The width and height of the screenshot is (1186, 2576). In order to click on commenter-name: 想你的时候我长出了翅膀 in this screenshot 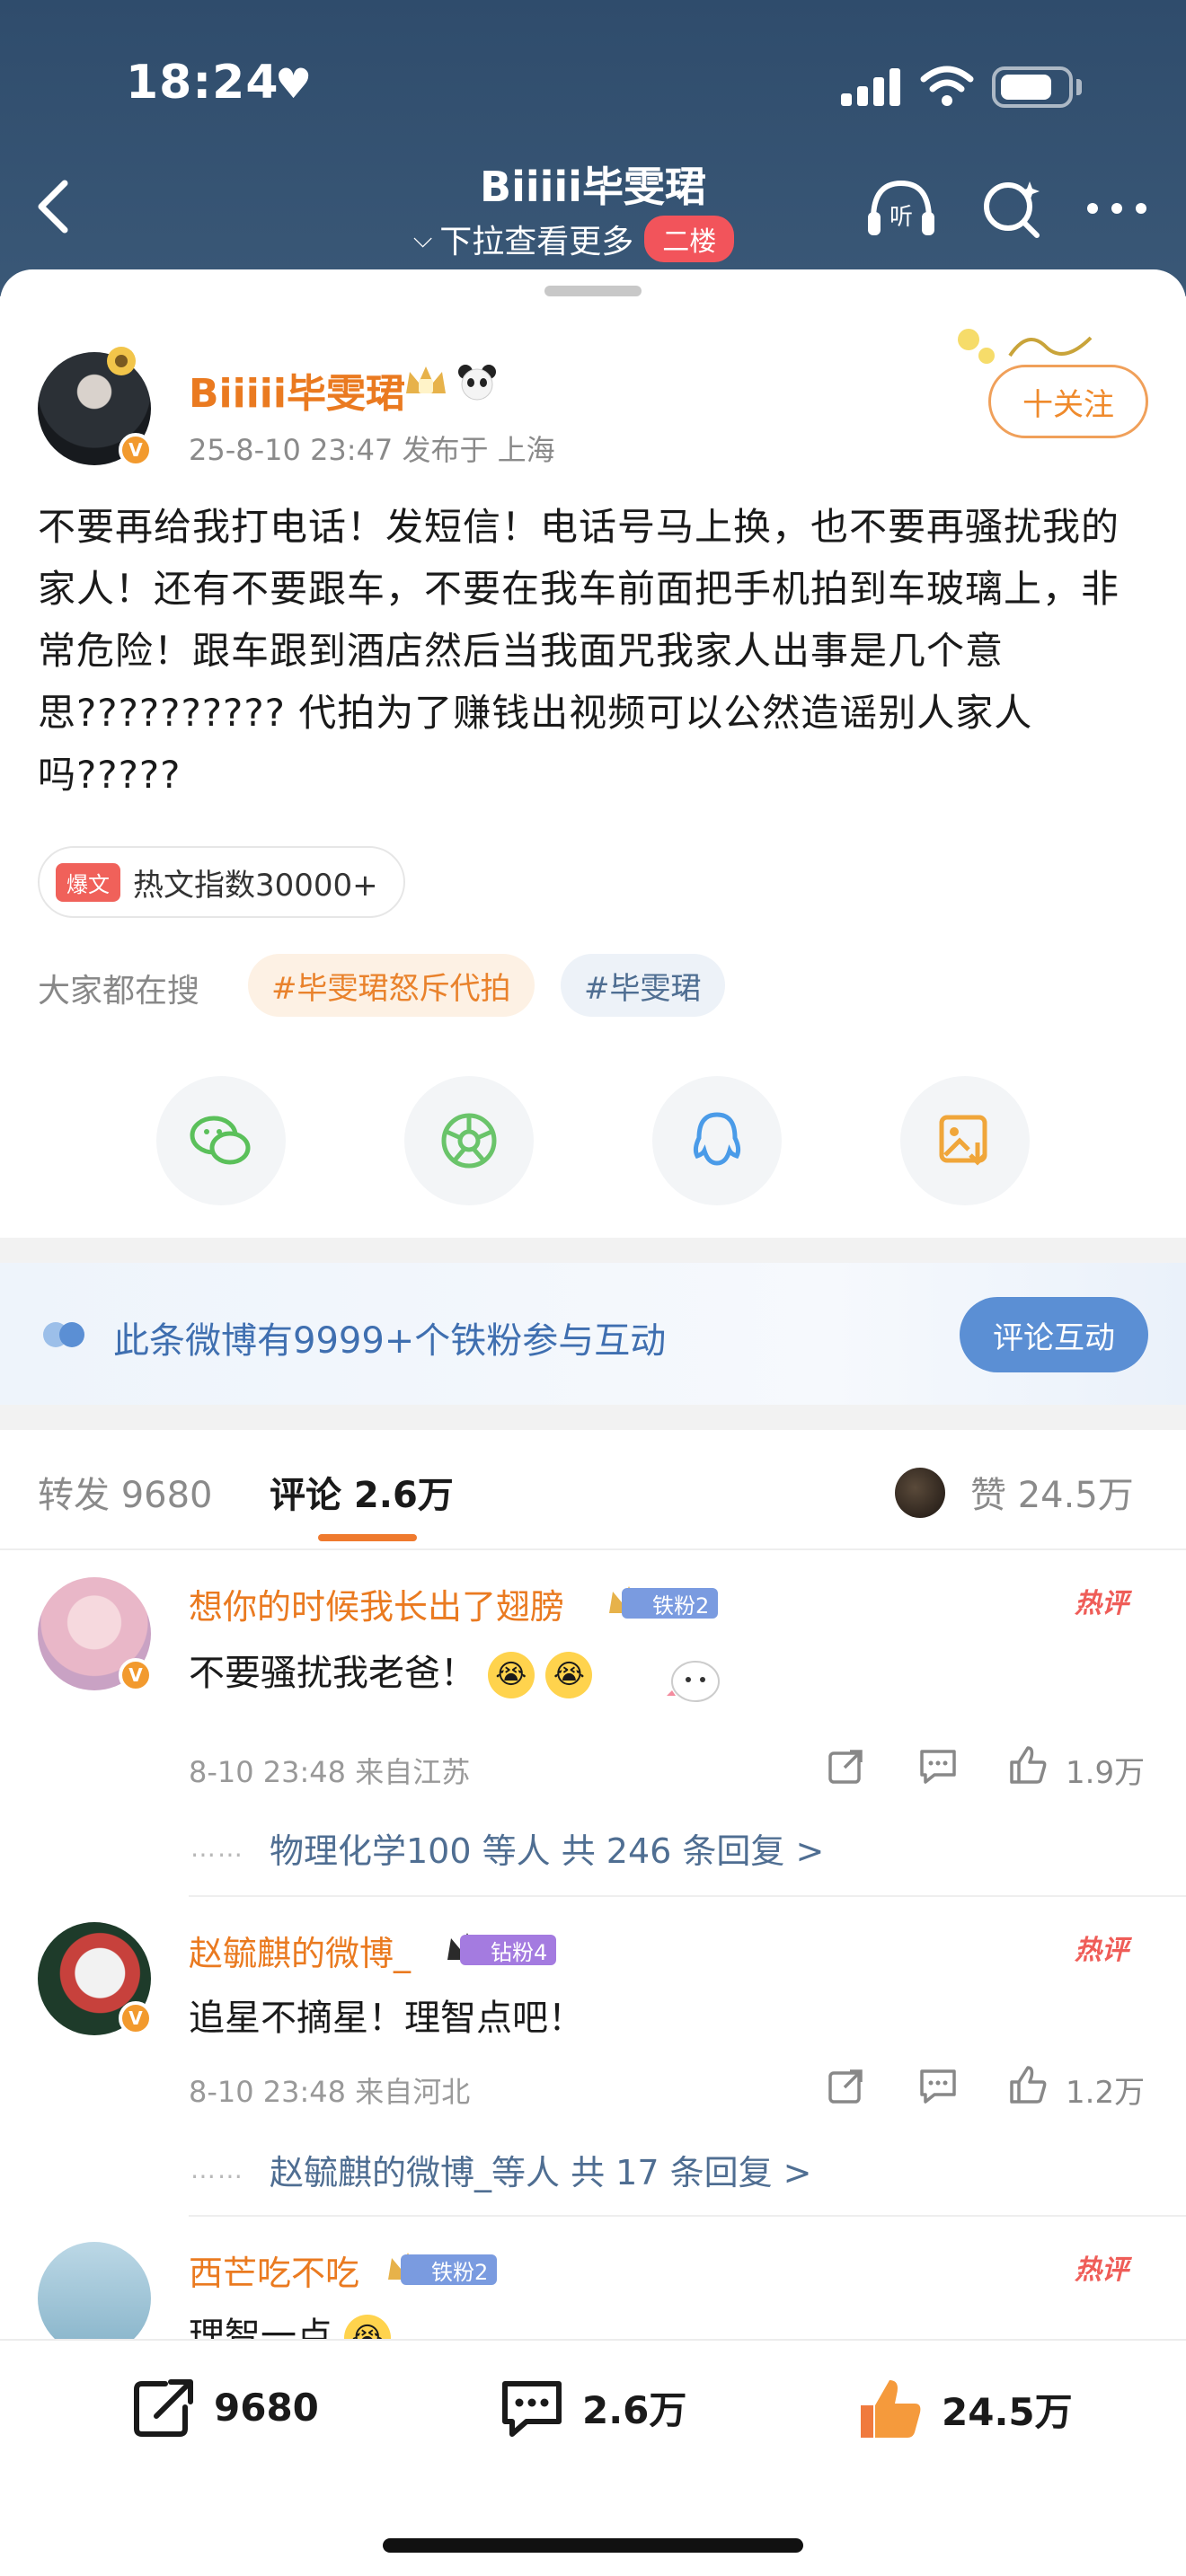, I will do `click(376, 1603)`.